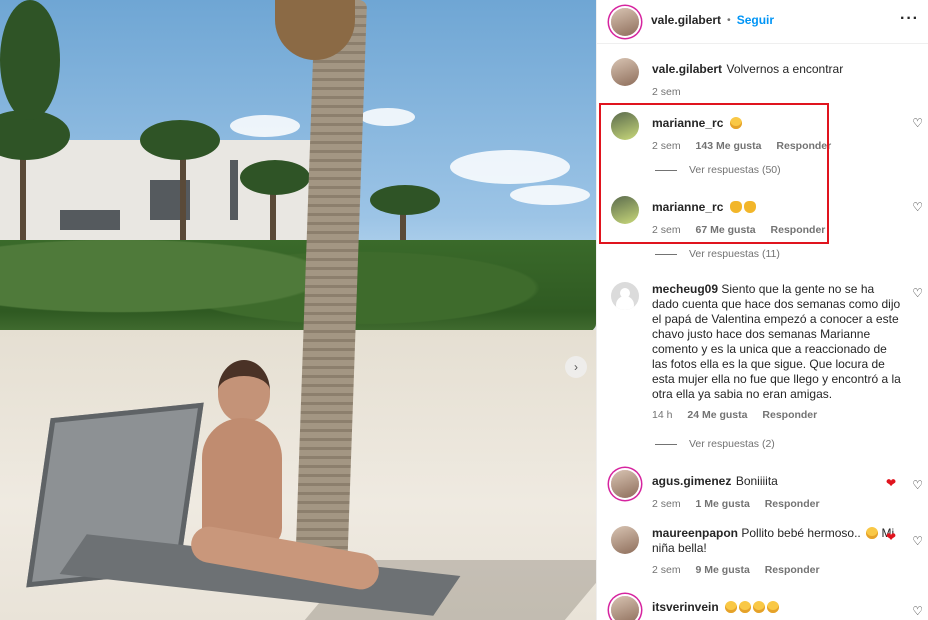 Image resolution: width=928 pixels, height=620 pixels. What do you see at coordinates (685, 607) in the screenshot?
I see `comment-username: itsverinvein` at bounding box center [685, 607].